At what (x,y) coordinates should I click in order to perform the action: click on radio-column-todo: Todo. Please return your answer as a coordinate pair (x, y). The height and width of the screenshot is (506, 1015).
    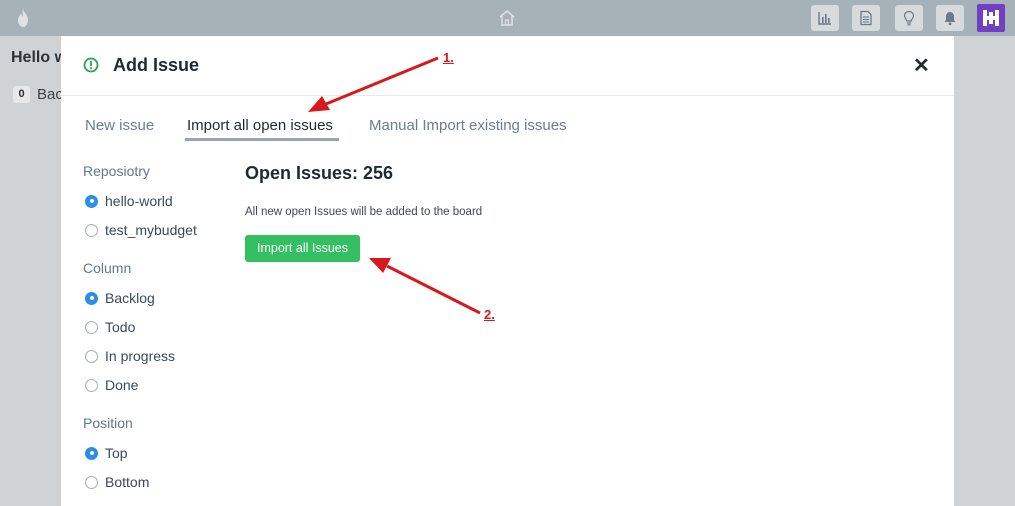
    Looking at the image, I should click on (110, 327).